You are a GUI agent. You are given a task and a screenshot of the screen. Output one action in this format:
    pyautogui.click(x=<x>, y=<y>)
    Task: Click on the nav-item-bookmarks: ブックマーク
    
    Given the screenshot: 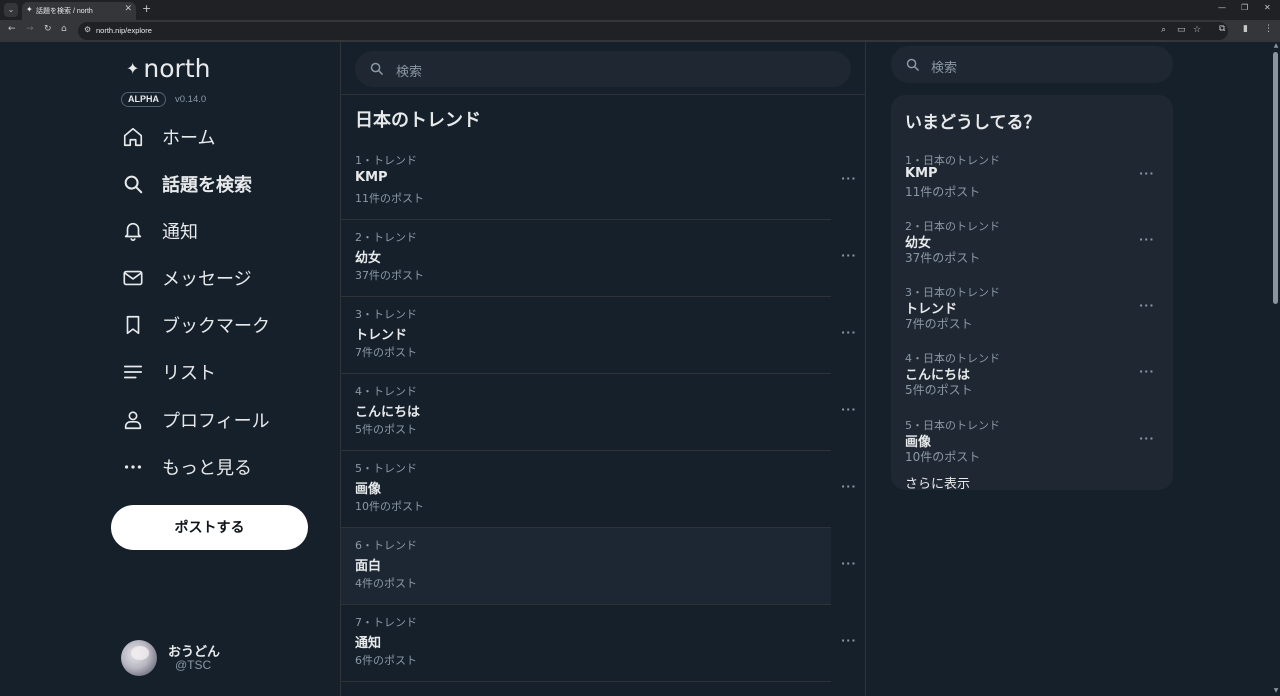 What is the action you would take?
    pyautogui.click(x=196, y=325)
    